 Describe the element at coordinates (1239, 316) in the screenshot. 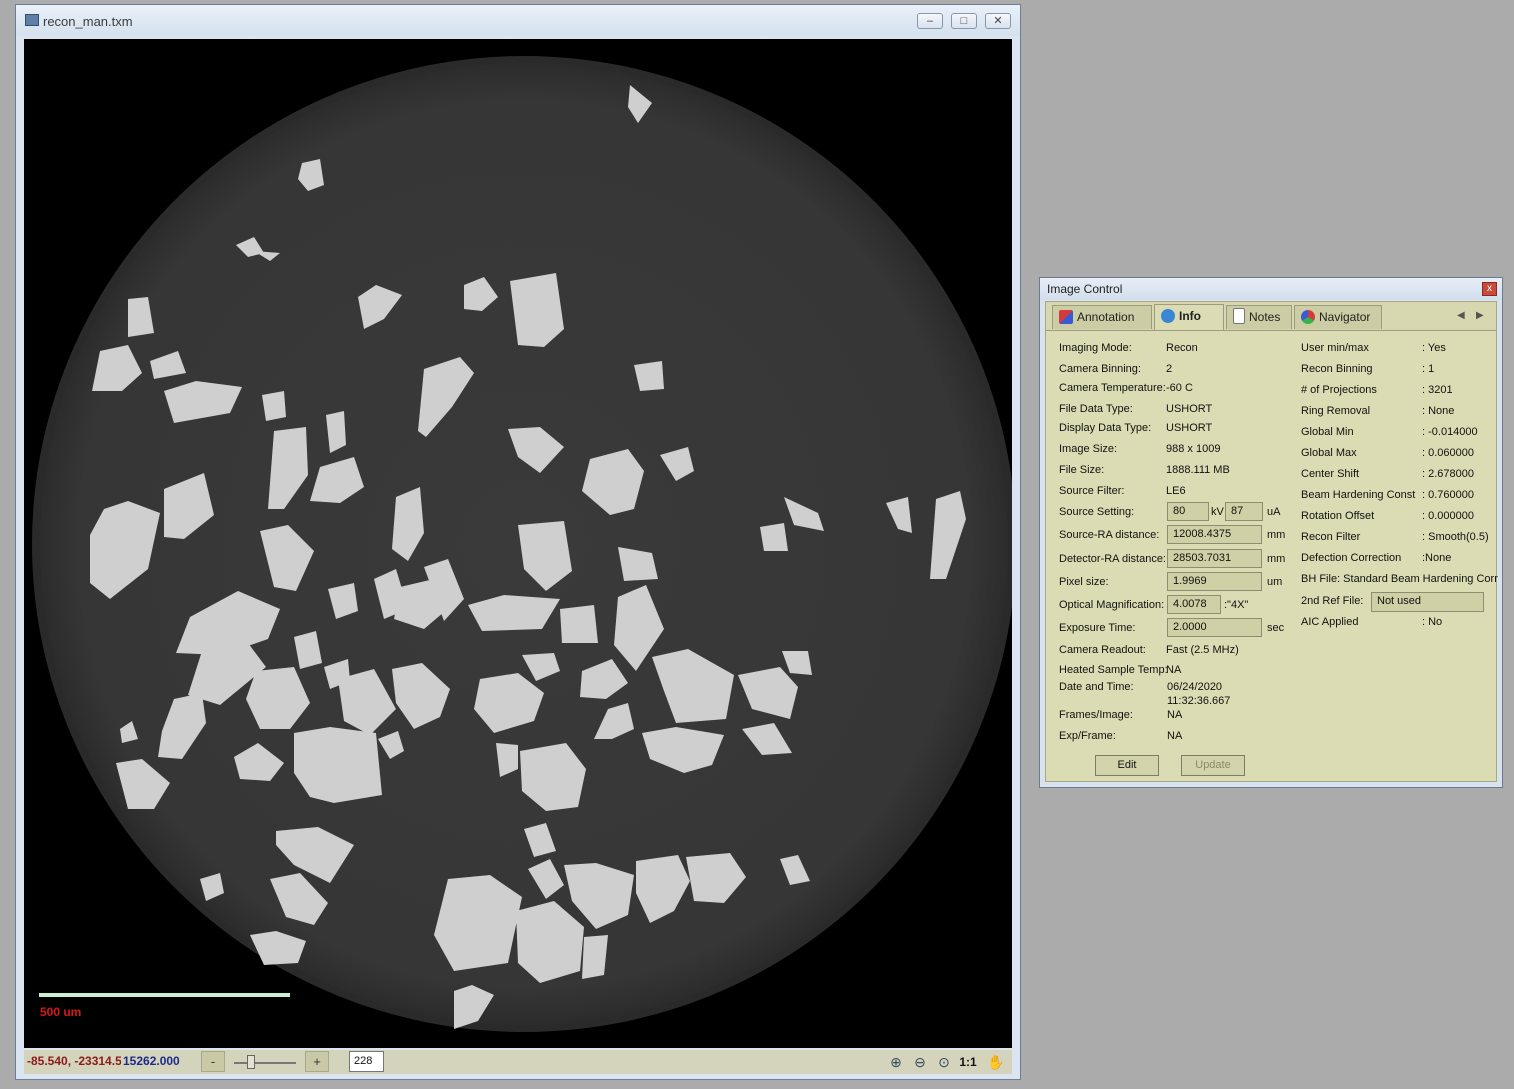

I see `notes-icon` at that location.